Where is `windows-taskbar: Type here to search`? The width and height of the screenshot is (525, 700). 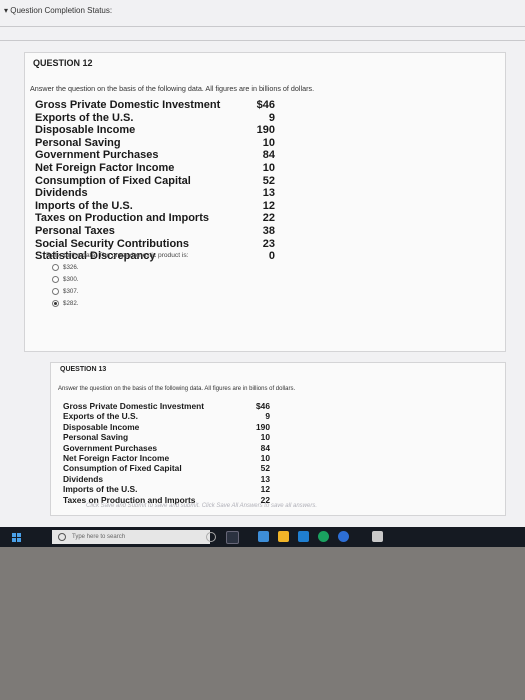 windows-taskbar: Type here to search is located at coordinates (262, 537).